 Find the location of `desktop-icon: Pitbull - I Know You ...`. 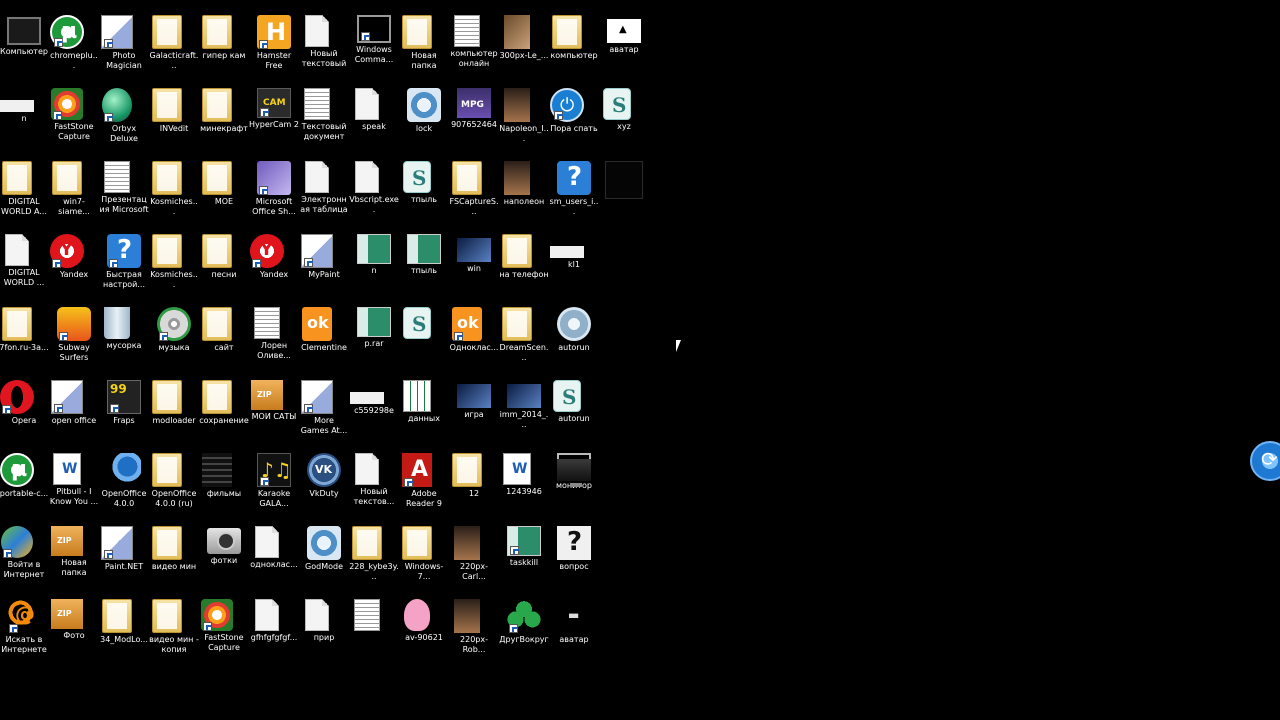

desktop-icon: Pitbull - I Know You ... is located at coordinates (74, 485).